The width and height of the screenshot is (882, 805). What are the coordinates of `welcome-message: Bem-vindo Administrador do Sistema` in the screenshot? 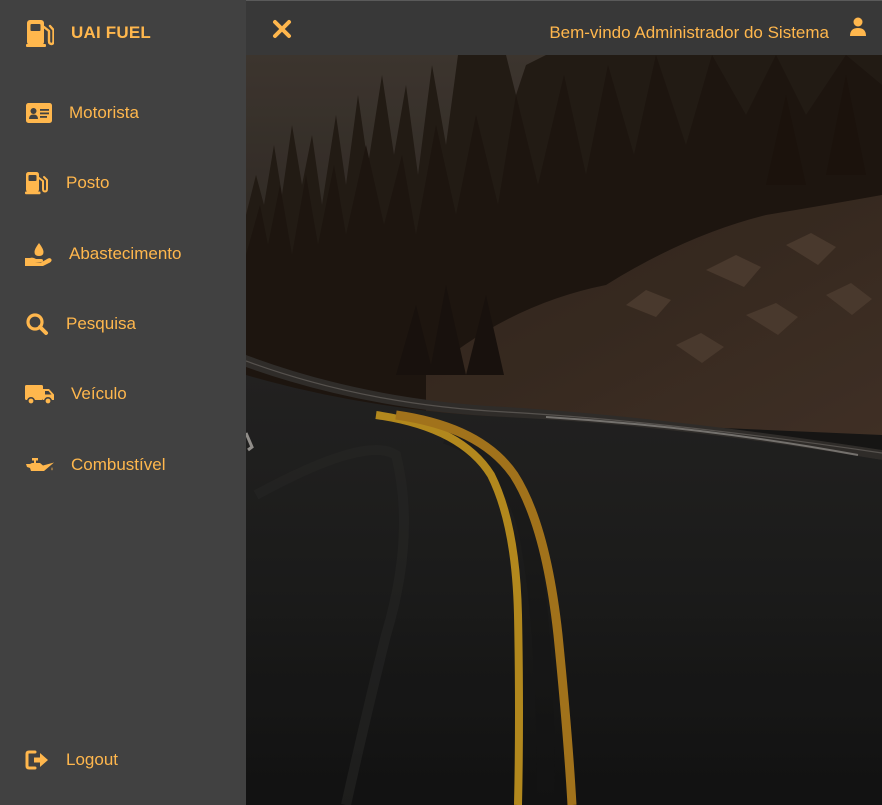 It's located at (689, 32).